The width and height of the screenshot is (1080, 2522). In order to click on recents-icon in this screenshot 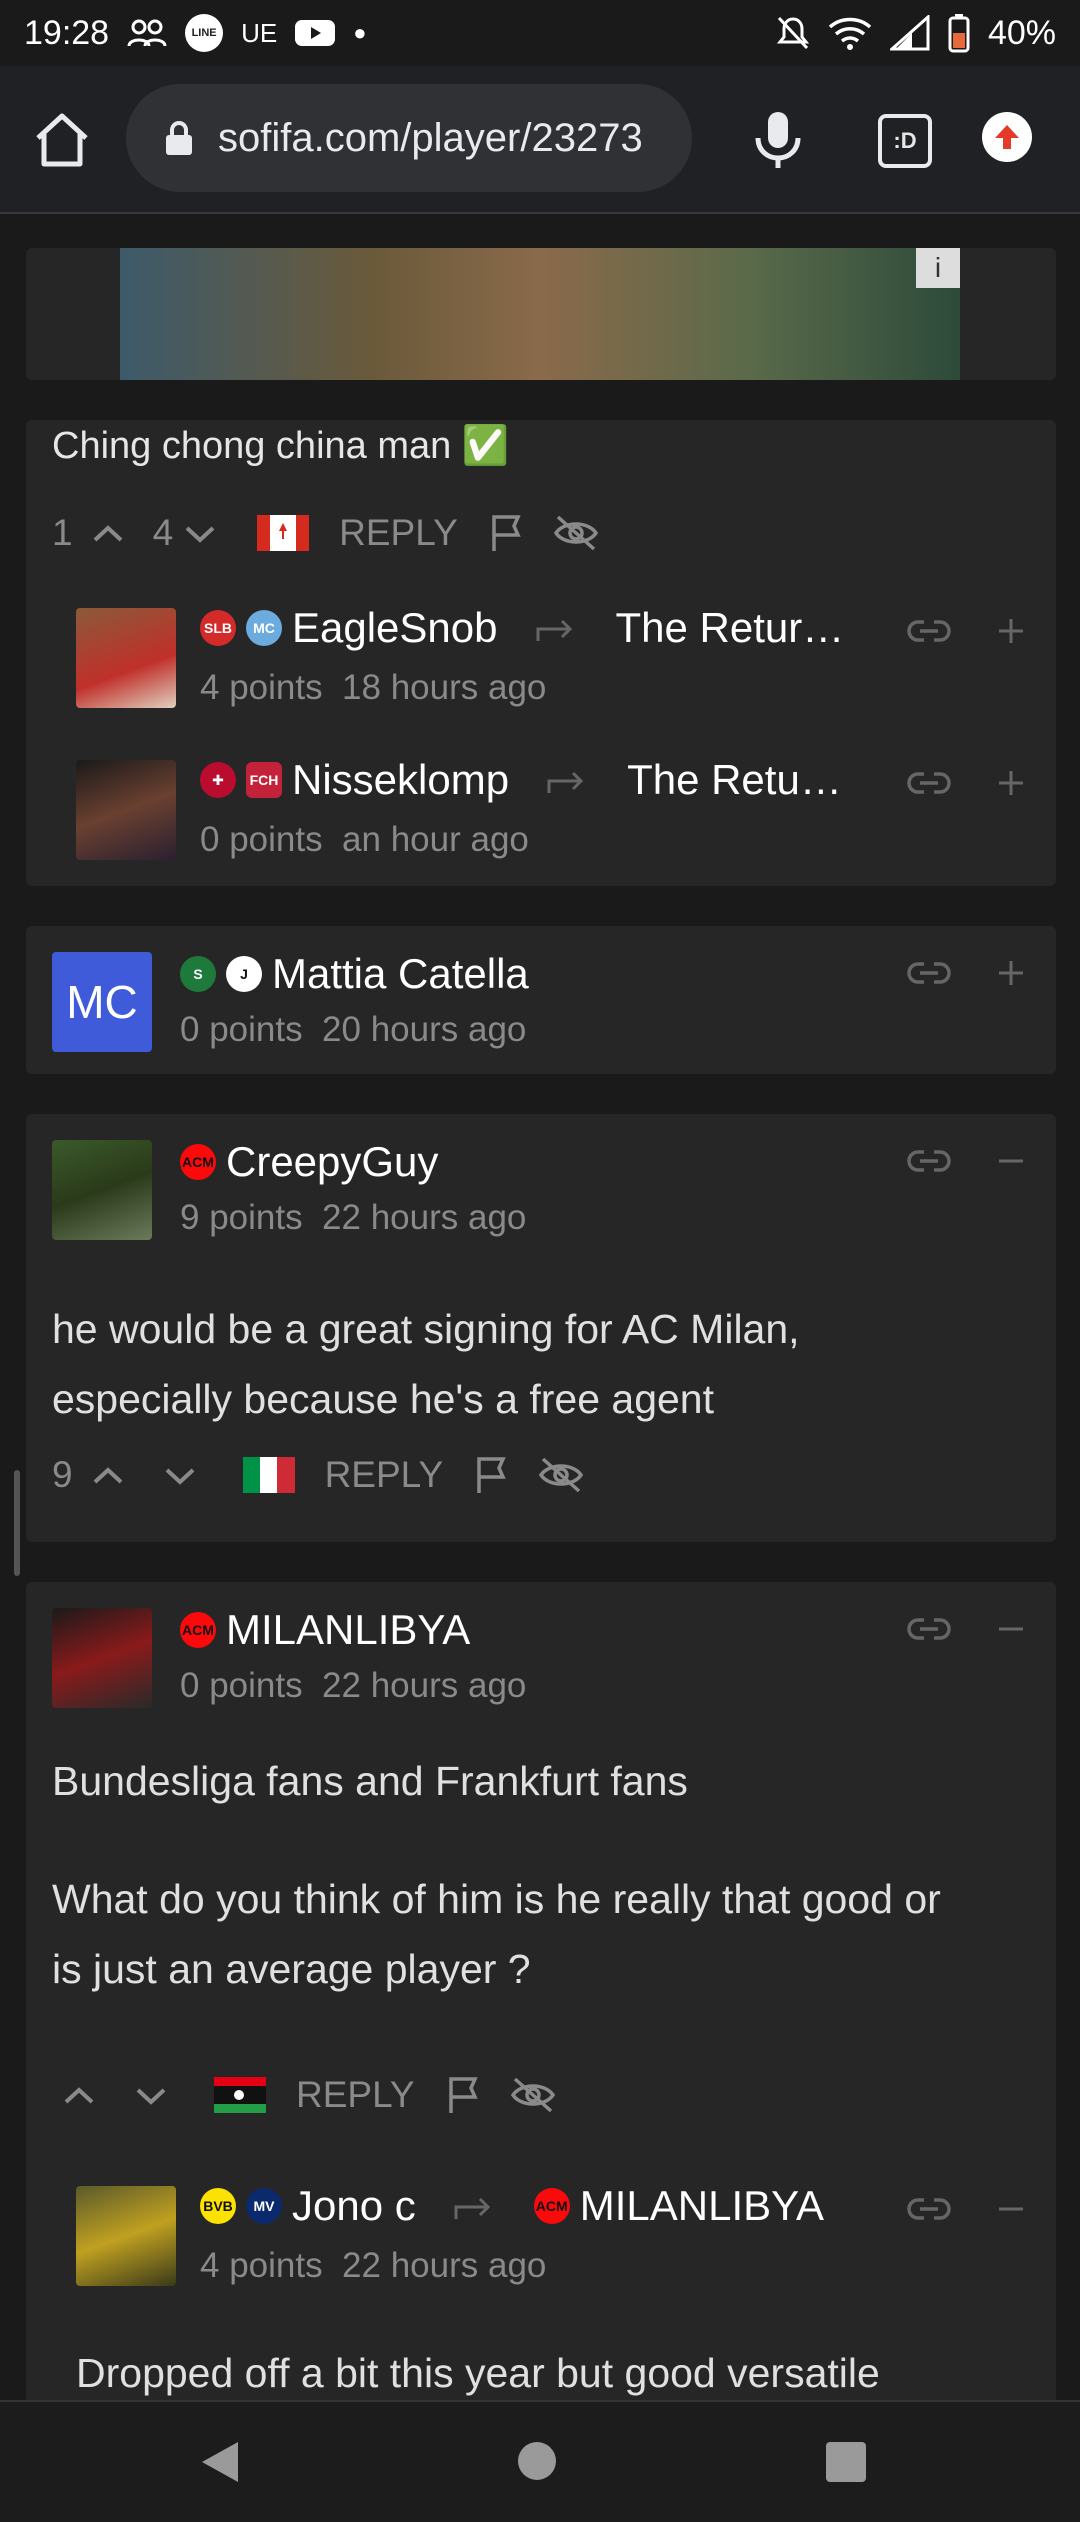, I will do `click(846, 2462)`.